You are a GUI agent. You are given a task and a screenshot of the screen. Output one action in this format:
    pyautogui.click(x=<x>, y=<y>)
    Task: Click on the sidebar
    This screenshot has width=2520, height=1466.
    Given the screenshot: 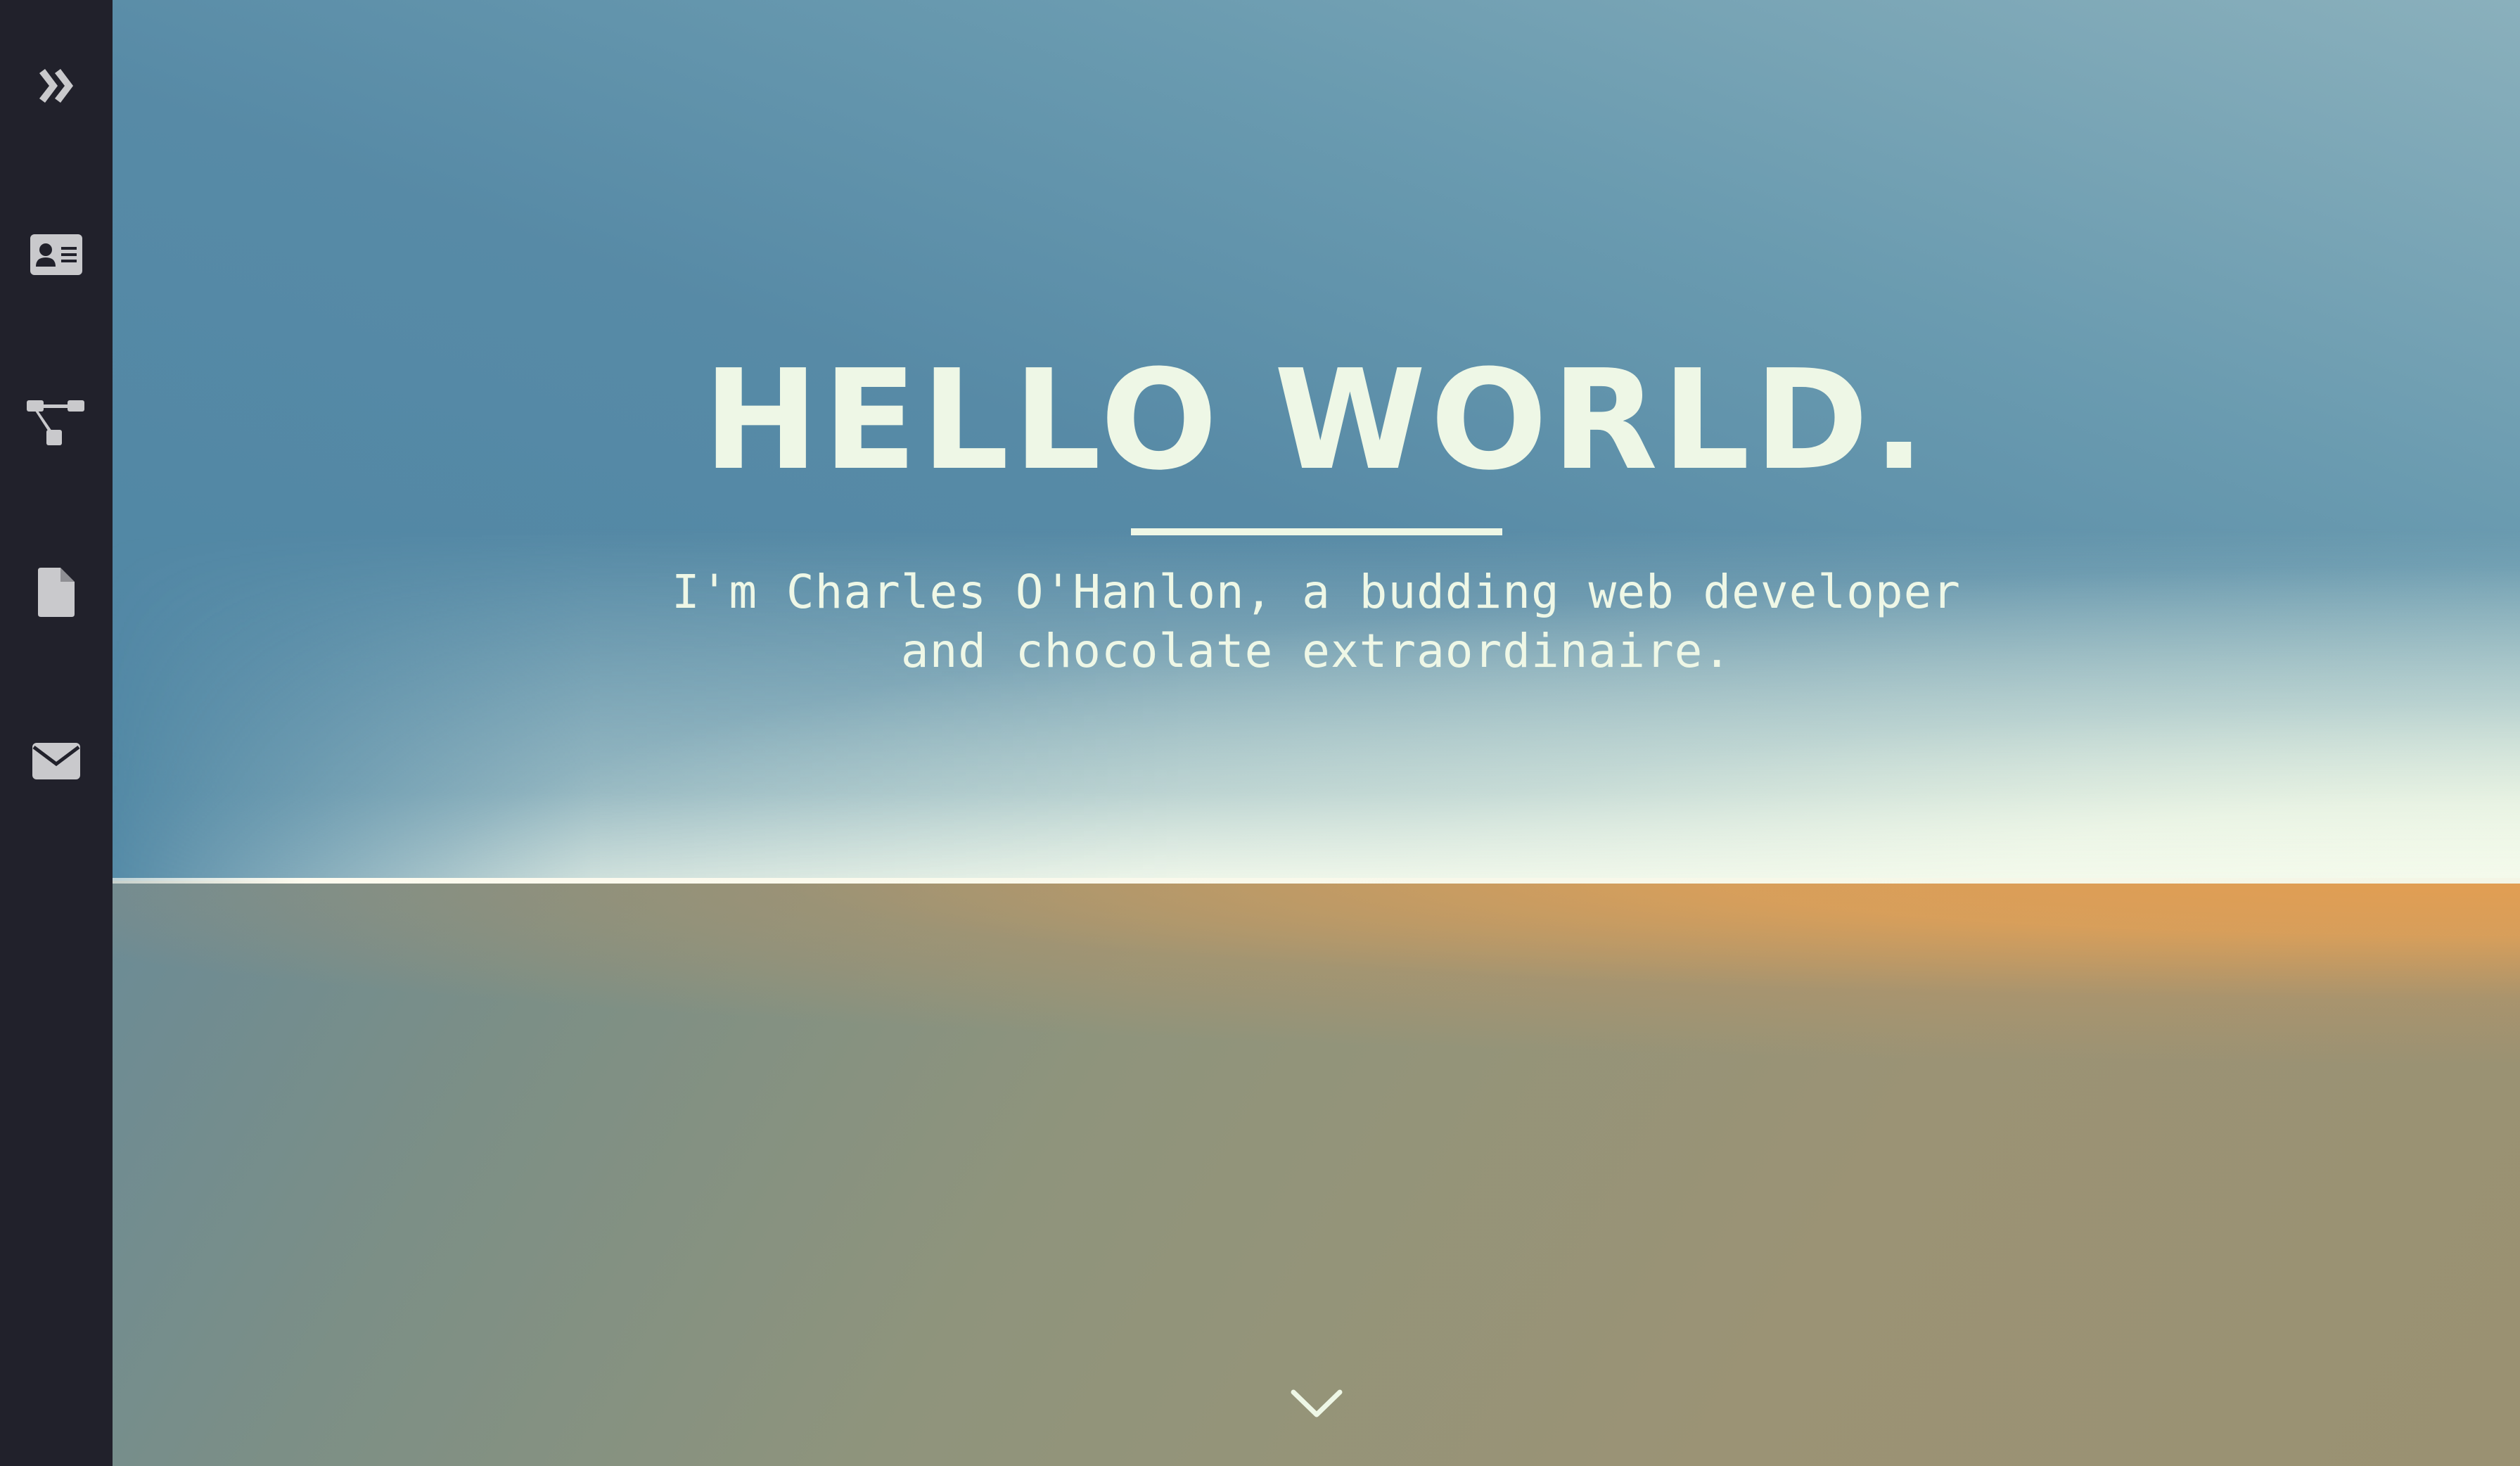 What is the action you would take?
    pyautogui.click(x=56, y=733)
    